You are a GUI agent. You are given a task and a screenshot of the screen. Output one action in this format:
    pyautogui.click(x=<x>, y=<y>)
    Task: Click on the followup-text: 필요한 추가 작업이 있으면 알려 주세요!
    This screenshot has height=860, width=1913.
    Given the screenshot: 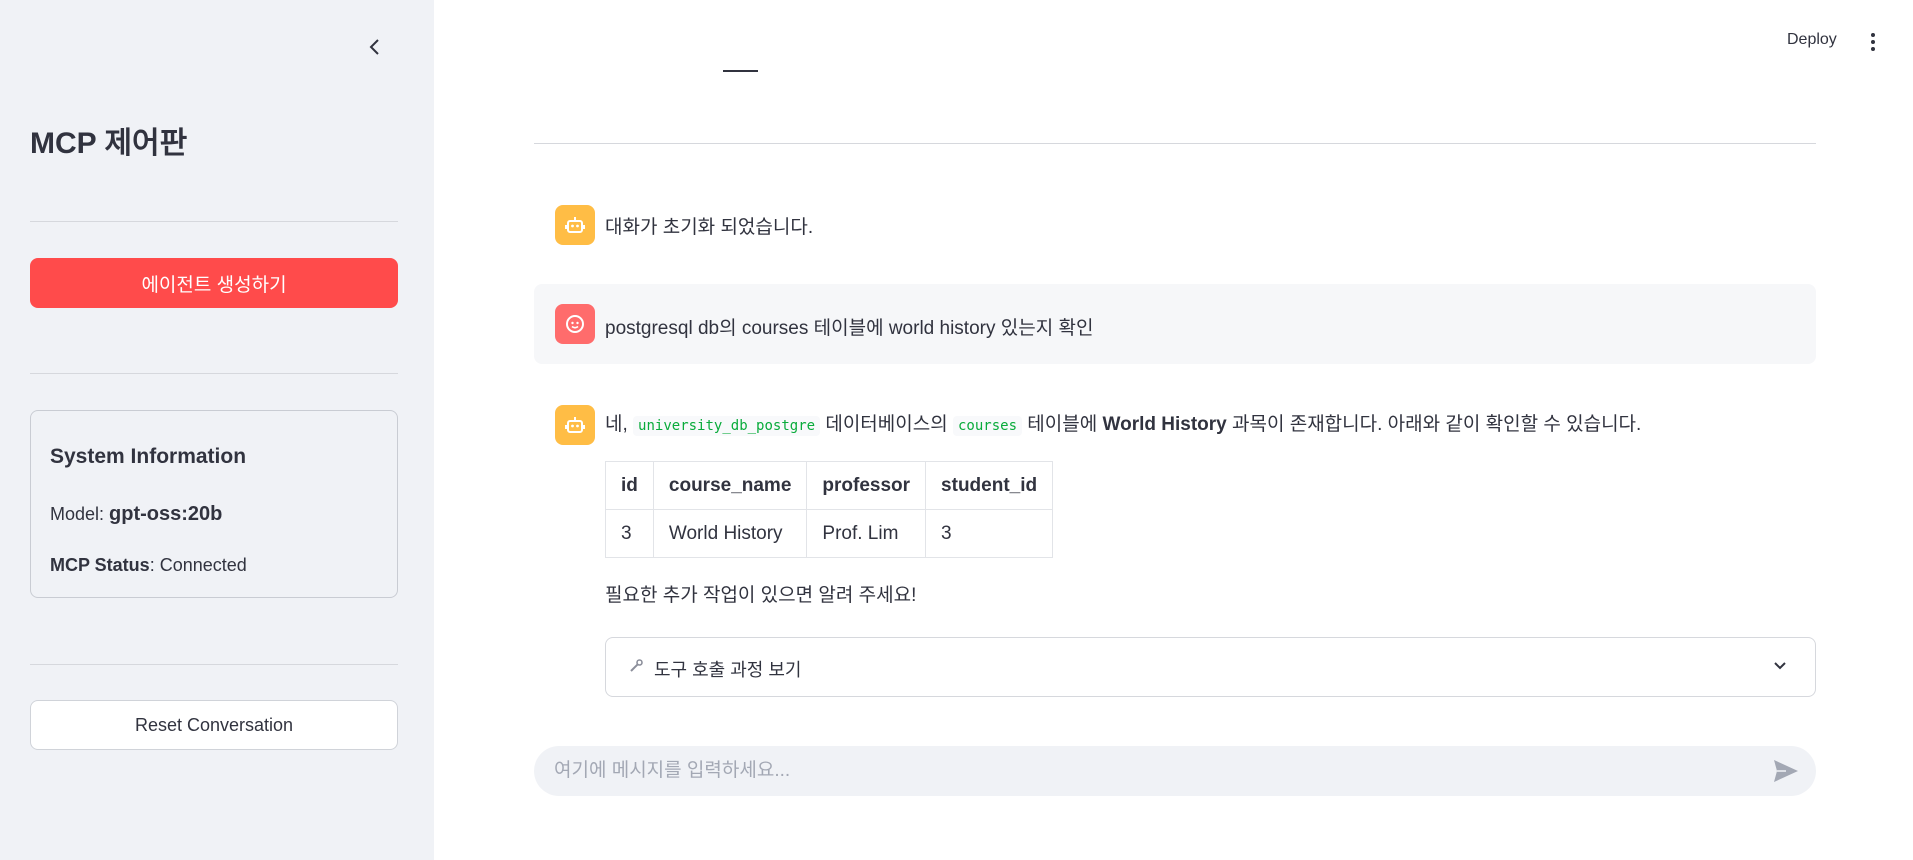 What is the action you would take?
    pyautogui.click(x=761, y=595)
    